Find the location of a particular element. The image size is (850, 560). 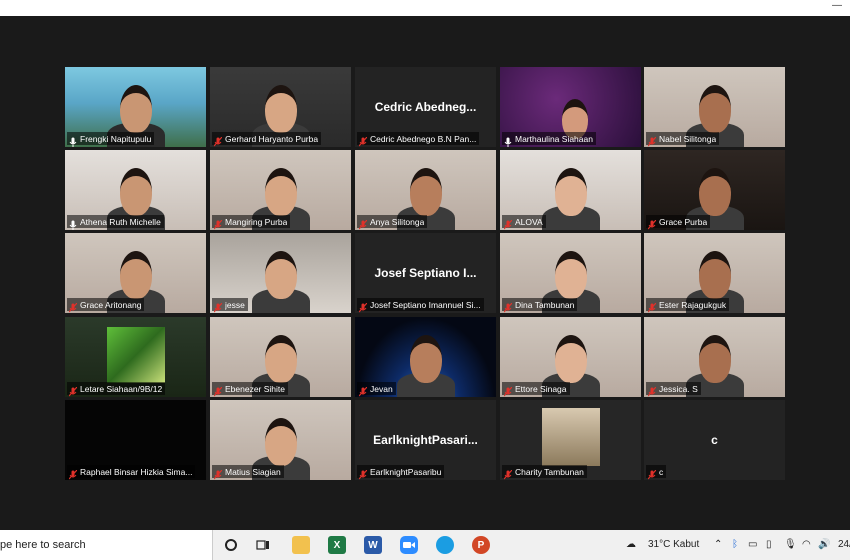

participant-name: Marthaulina Siahaan is located at coordinates (554, 138).